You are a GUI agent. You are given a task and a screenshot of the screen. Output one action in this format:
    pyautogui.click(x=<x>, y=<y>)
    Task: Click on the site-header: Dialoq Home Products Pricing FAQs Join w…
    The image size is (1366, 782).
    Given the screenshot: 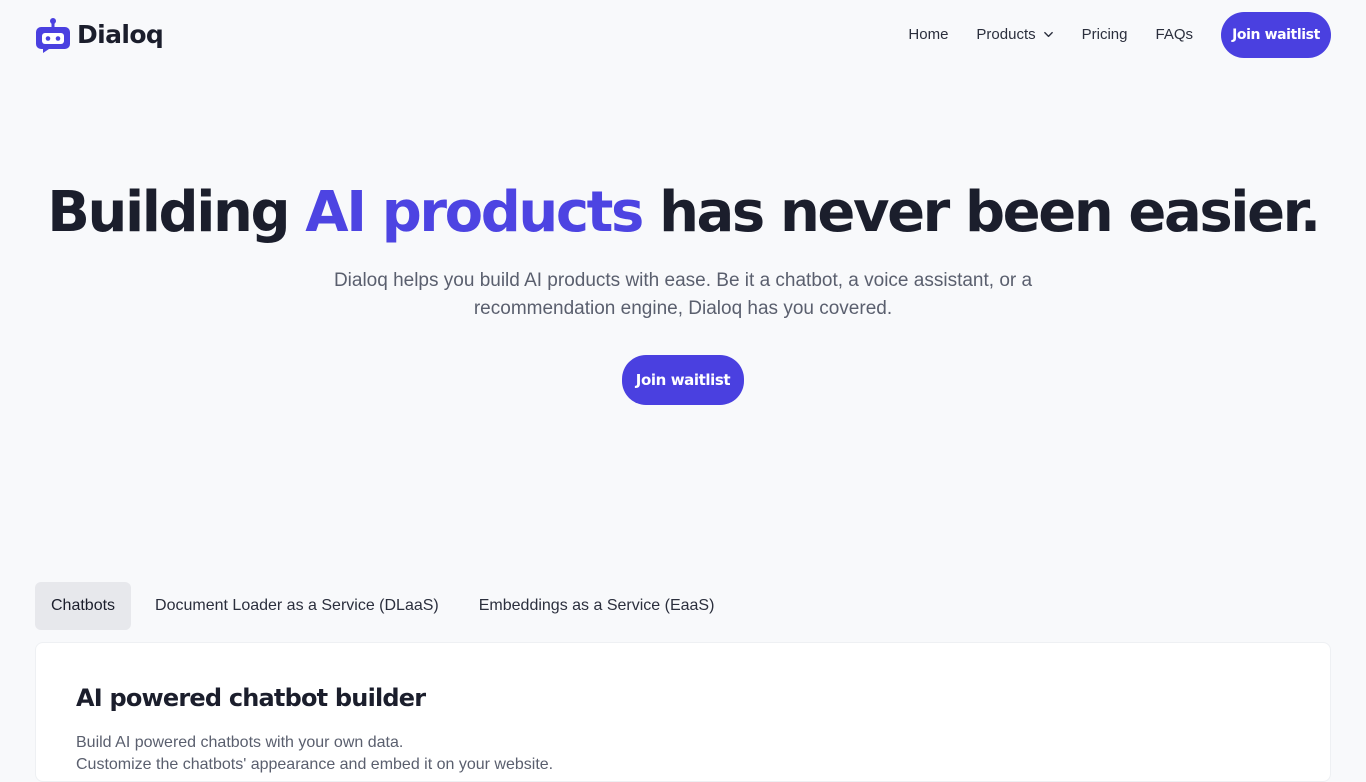 What is the action you would take?
    pyautogui.click(x=683, y=34)
    